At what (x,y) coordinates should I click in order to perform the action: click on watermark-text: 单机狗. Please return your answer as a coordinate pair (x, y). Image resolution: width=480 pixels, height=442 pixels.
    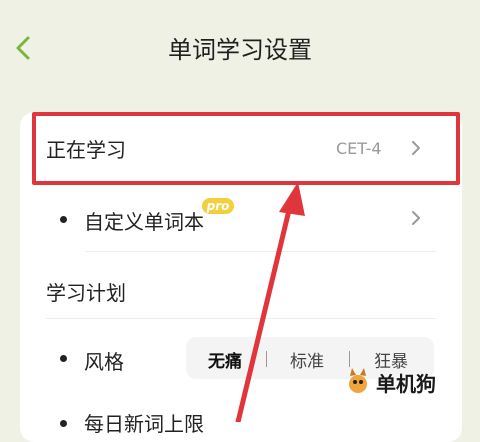
    Looking at the image, I should click on (406, 384).